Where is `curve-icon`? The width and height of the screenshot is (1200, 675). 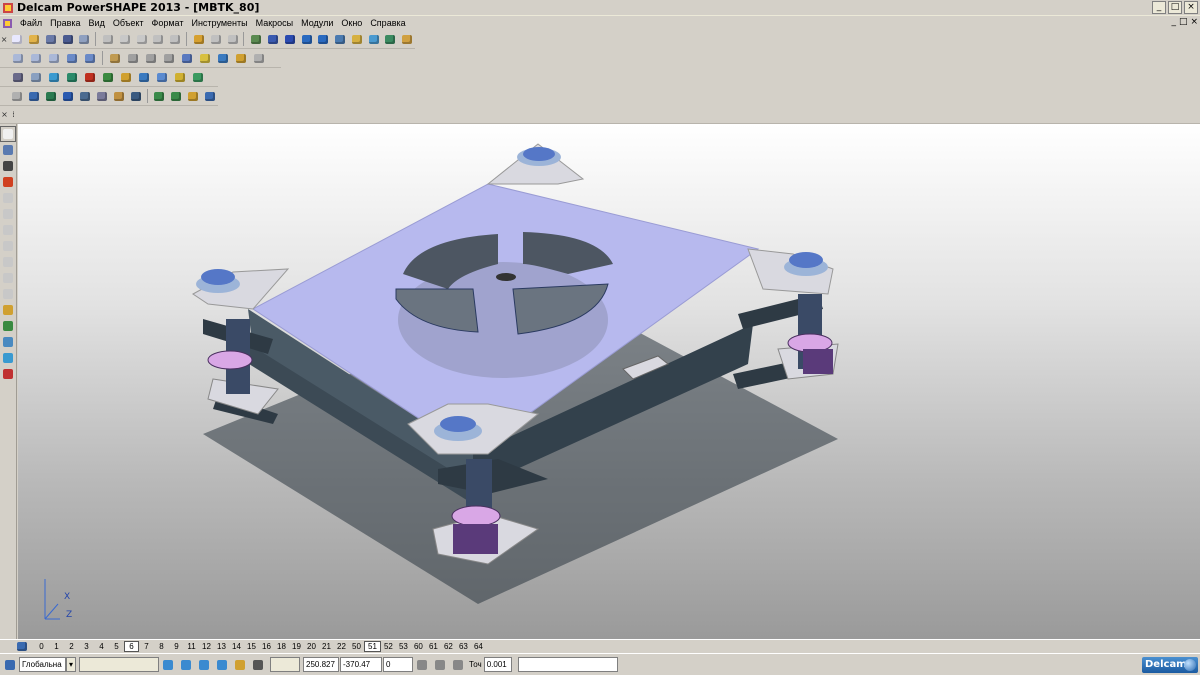
curve-icon is located at coordinates (322, 39).